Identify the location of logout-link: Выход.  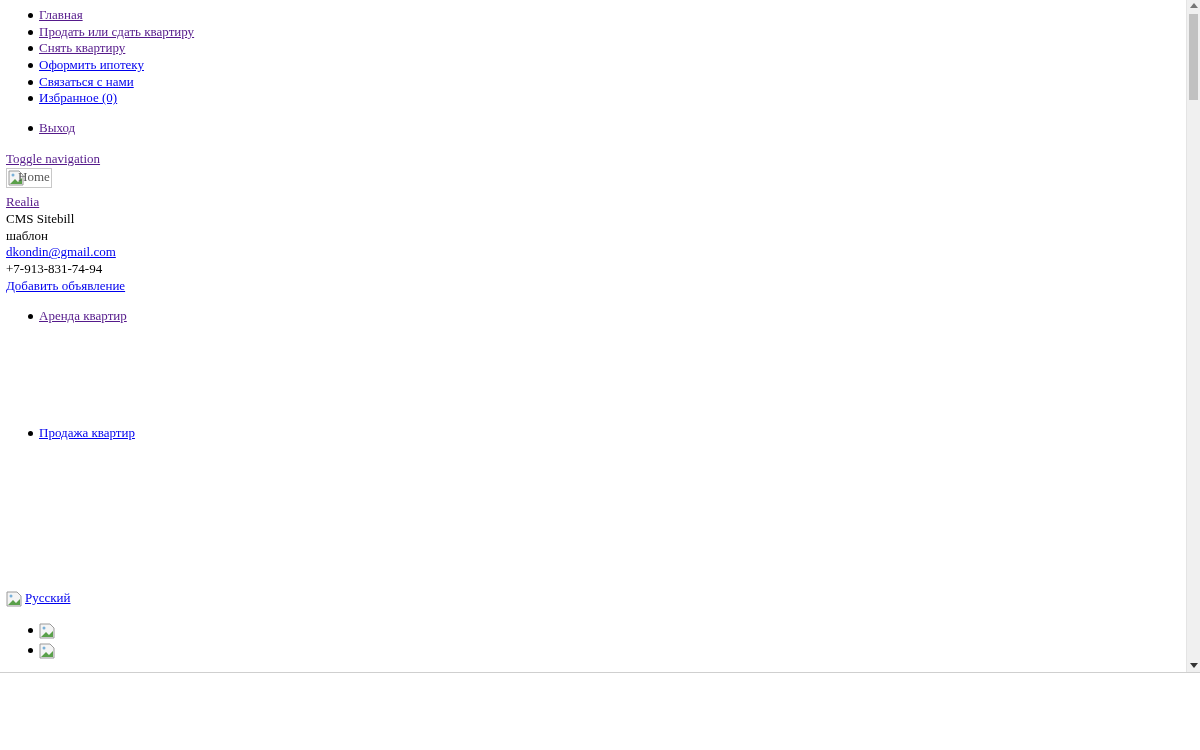
(57, 128).